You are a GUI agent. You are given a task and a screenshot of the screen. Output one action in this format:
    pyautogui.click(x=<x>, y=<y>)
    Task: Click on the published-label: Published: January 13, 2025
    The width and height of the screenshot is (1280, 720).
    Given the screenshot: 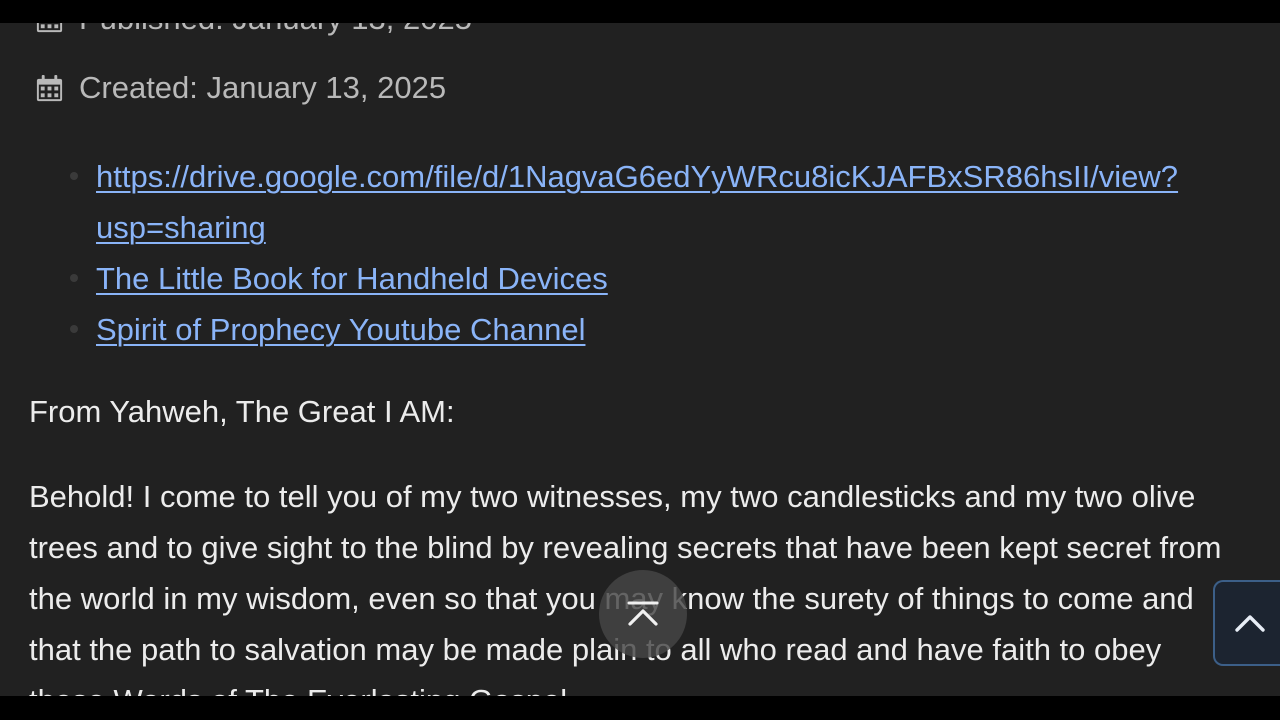 What is the action you would take?
    pyautogui.click(x=275, y=30)
    